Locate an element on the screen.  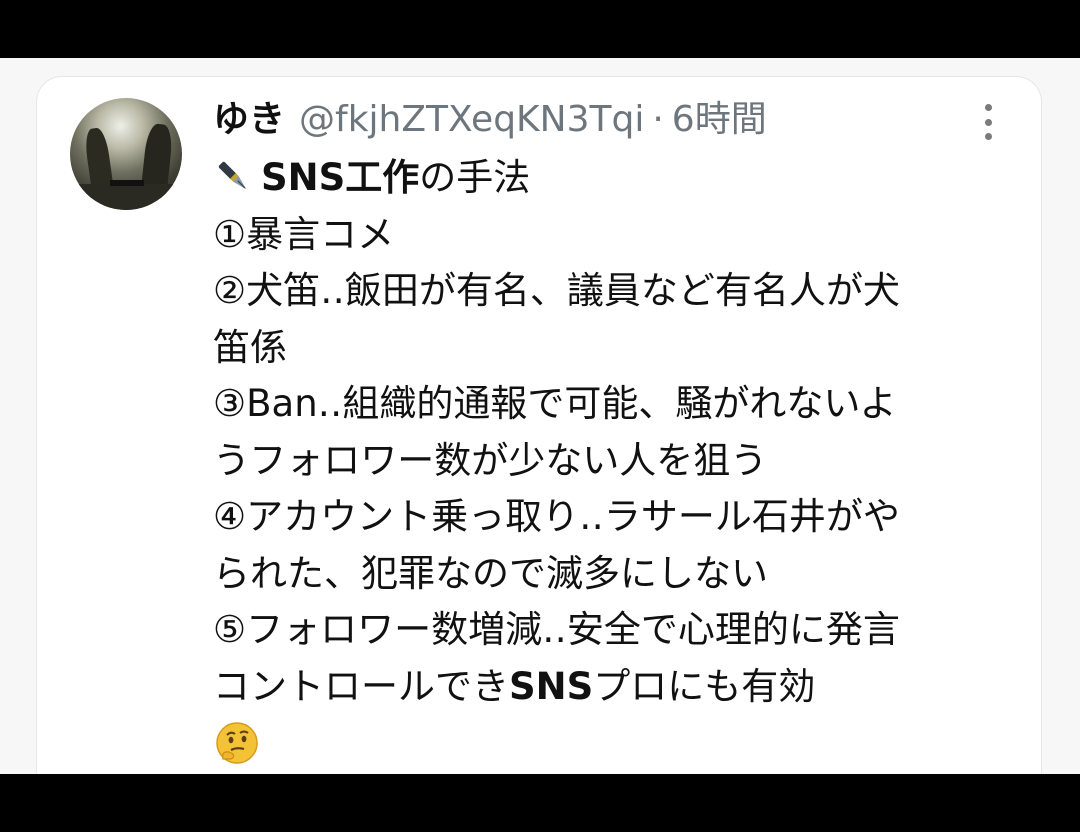
tweet-header: ゆき @fkjhZTXeqKN3Tqi · 6時間 is located at coordinates (490, 120).